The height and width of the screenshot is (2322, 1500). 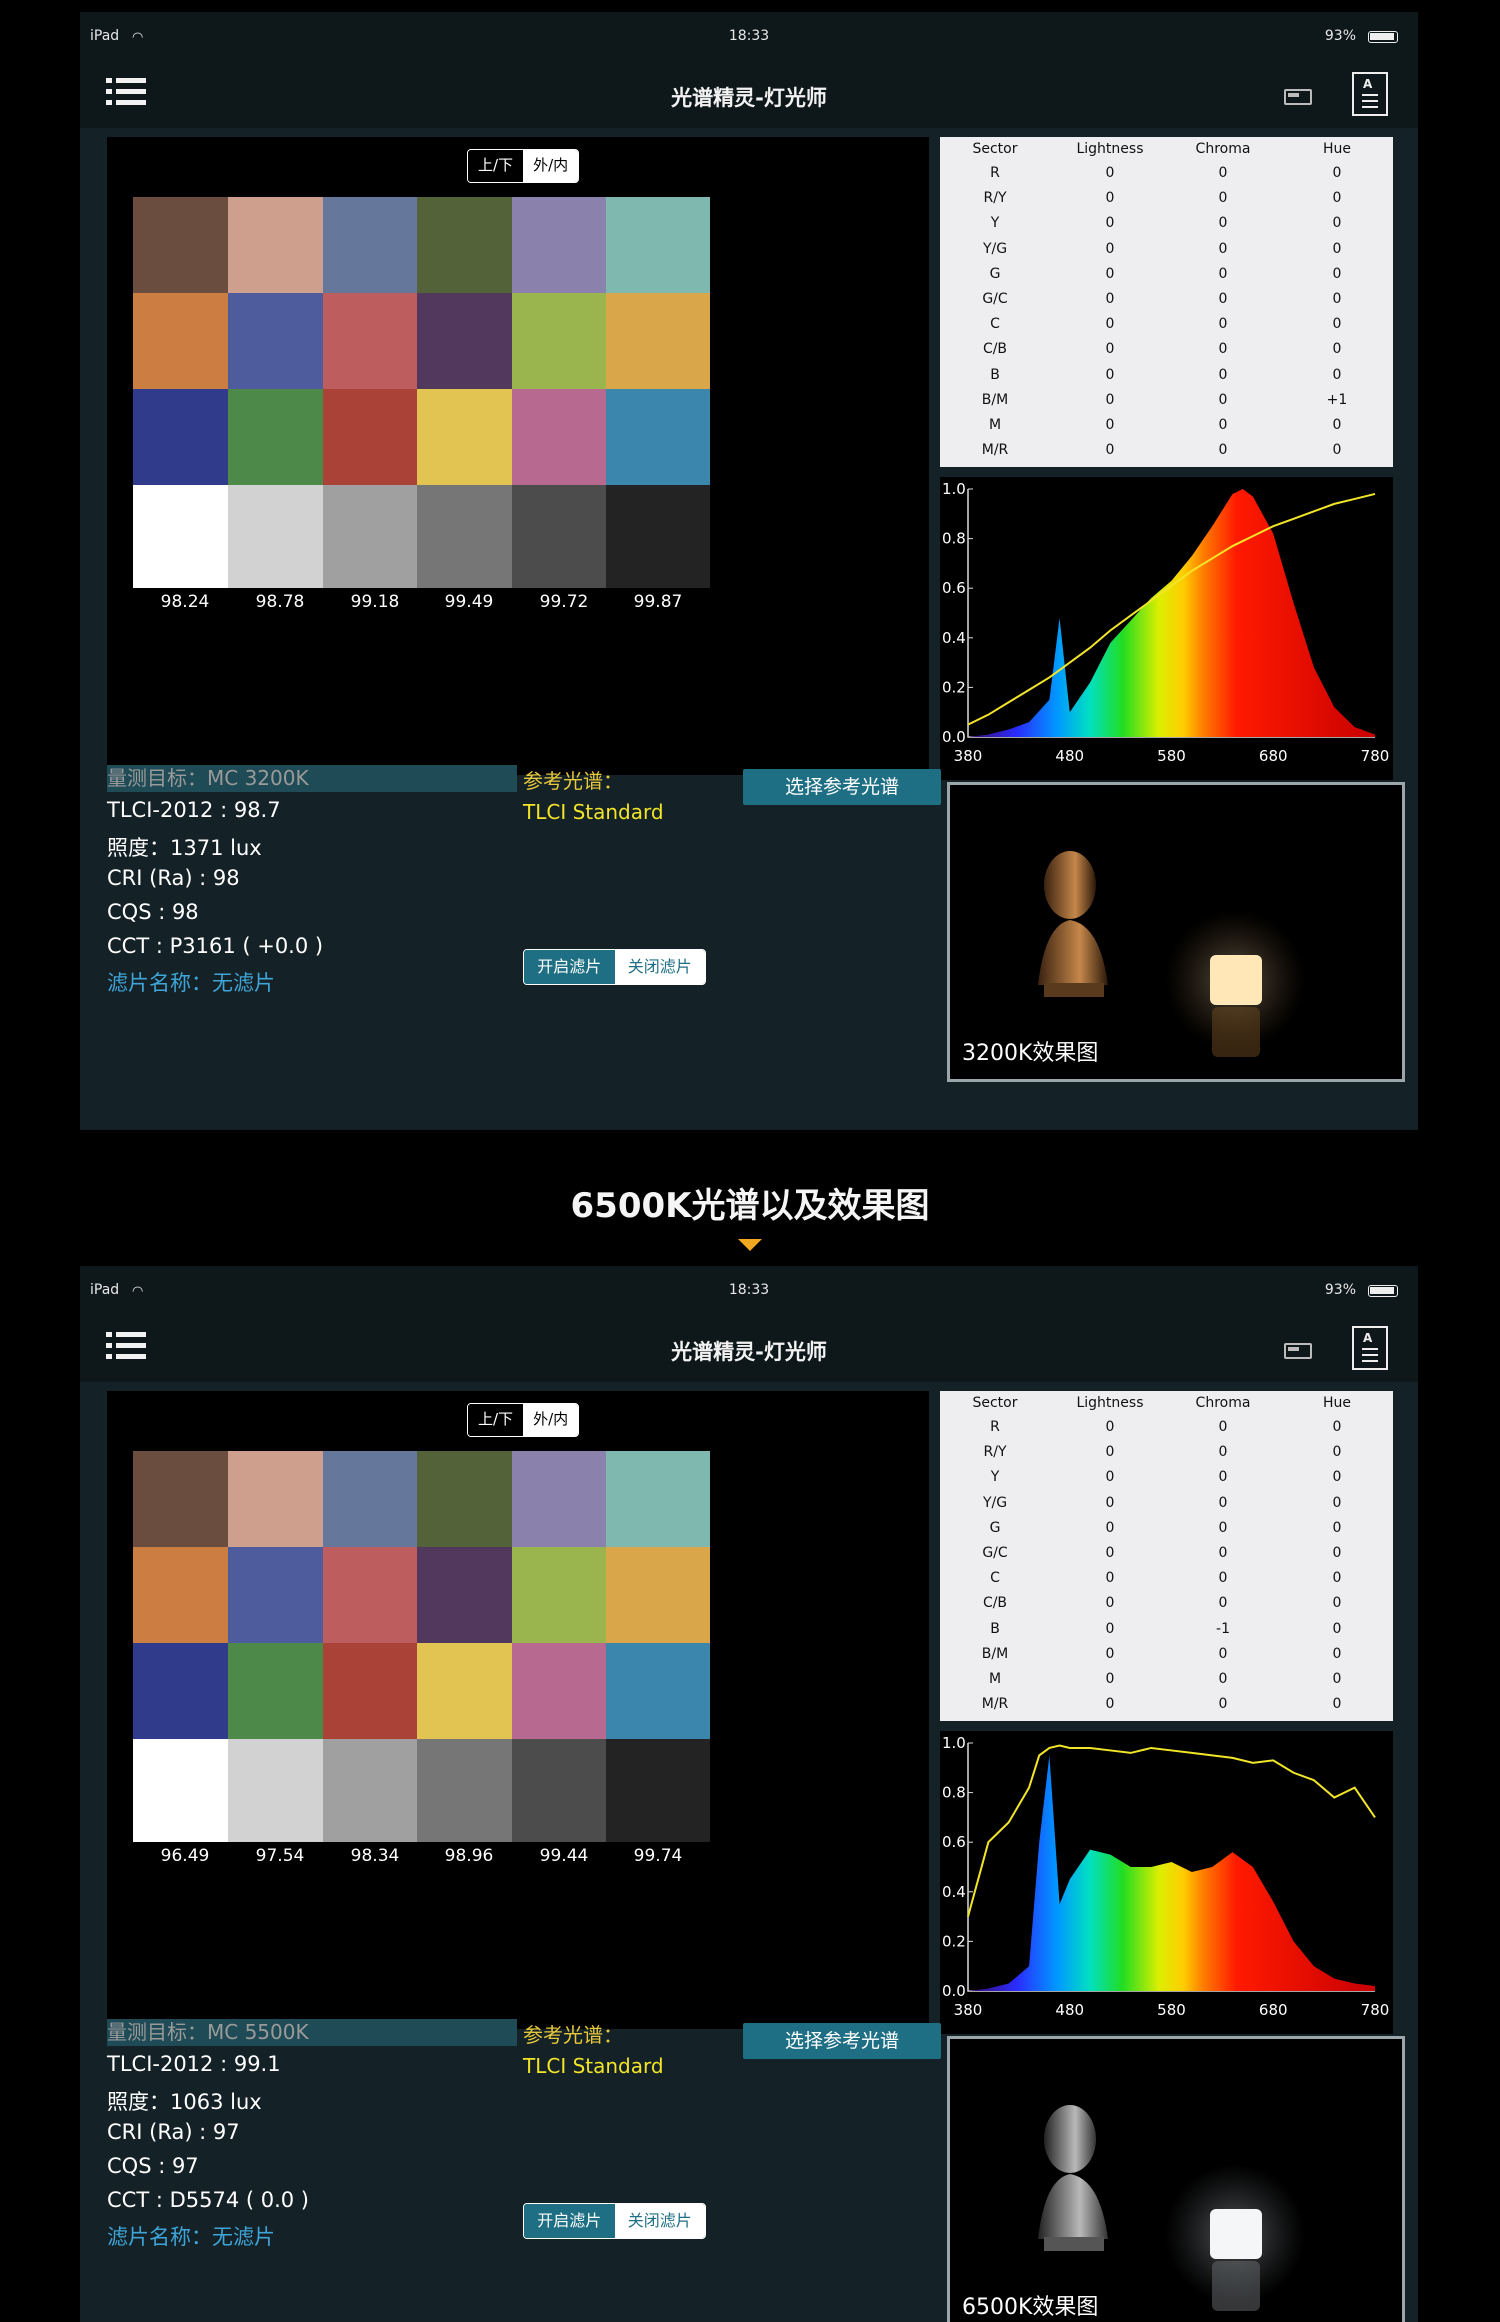 What do you see at coordinates (750, 1245) in the screenshot?
I see `down-arrow-icon` at bounding box center [750, 1245].